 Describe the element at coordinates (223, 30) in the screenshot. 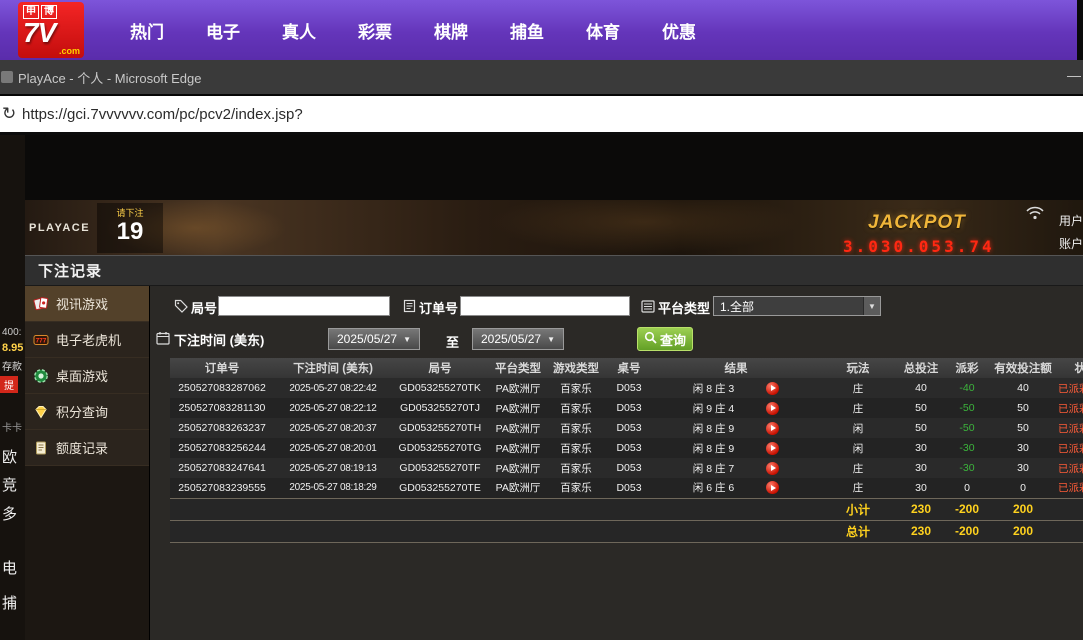

I see `nav-item-electronic: 电子` at that location.